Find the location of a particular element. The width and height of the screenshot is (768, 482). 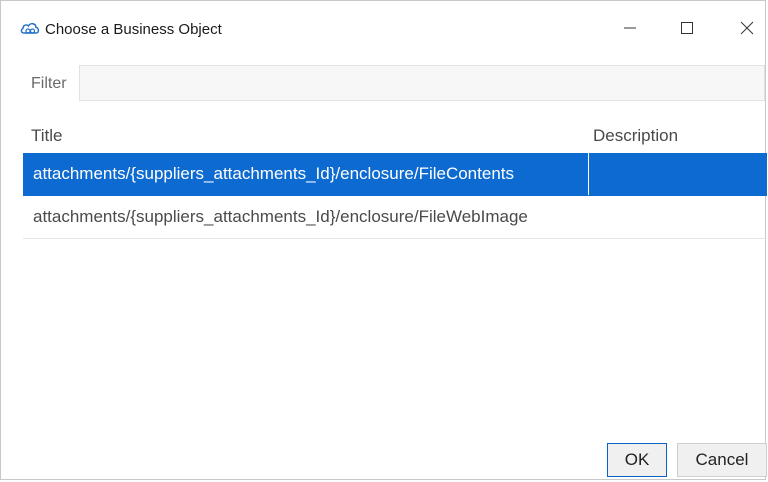

maximize-button is located at coordinates (687, 30).